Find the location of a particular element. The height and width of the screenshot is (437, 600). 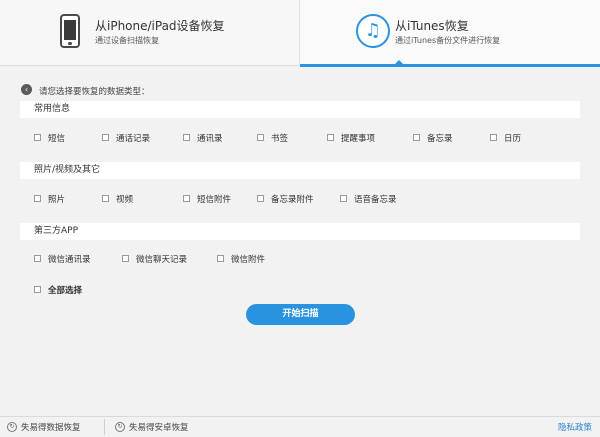

tab-device-recovery: 从iPhone/iPad设备恢复 通过设备扫描恢复 is located at coordinates (150, 33).